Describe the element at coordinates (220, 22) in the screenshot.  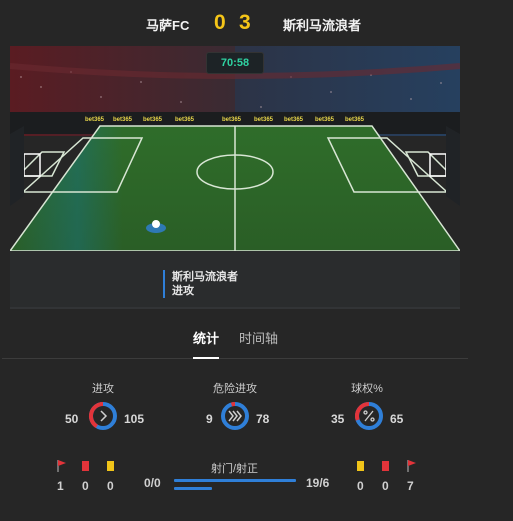
I see `home-score: 0` at that location.